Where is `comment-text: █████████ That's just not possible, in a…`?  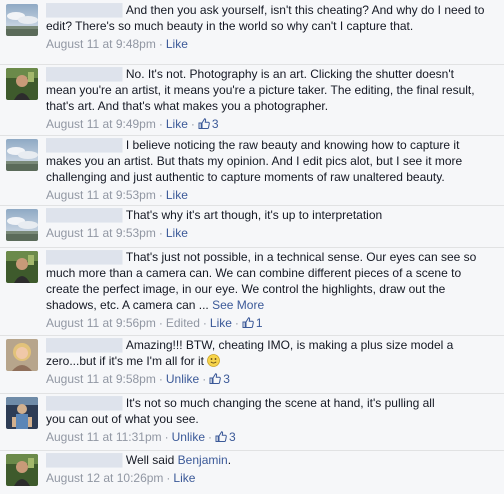 comment-text: █████████ That's just not possible, in a… is located at coordinates (272, 281).